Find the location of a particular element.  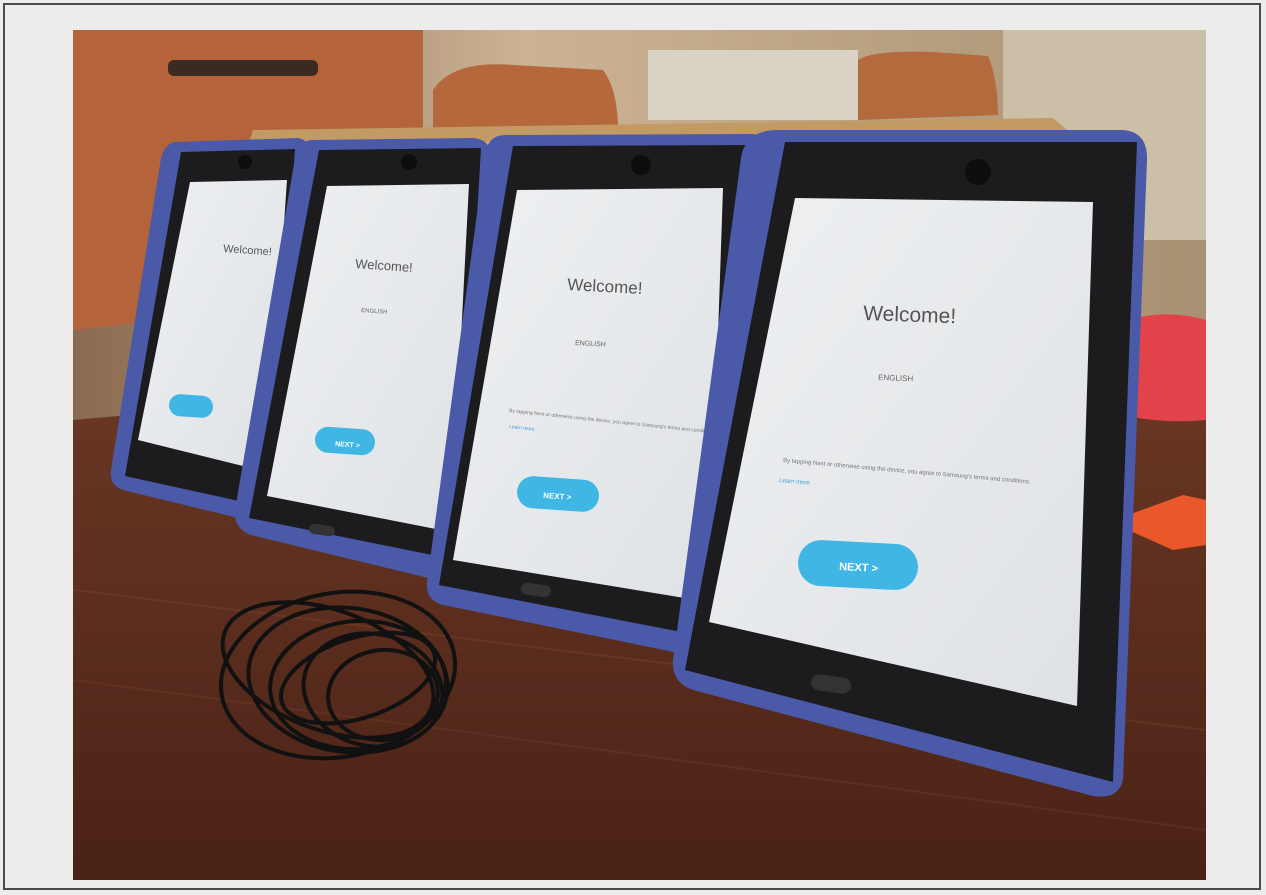

tablet-3-welcome: Welcome! is located at coordinates (605, 286).